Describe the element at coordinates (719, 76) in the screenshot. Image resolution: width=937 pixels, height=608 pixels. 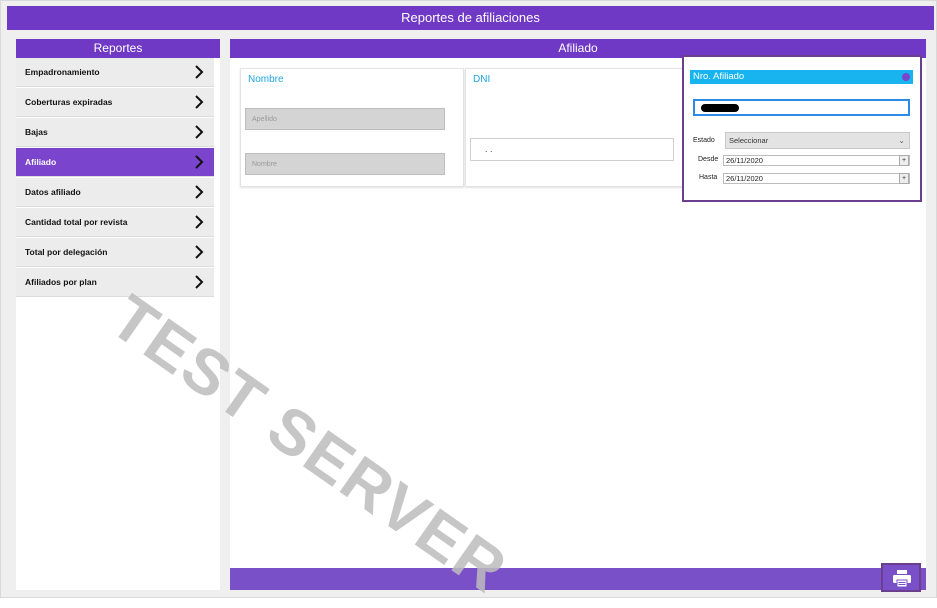
I see `nro-afiliado-title: Nro. Afiliado` at that location.